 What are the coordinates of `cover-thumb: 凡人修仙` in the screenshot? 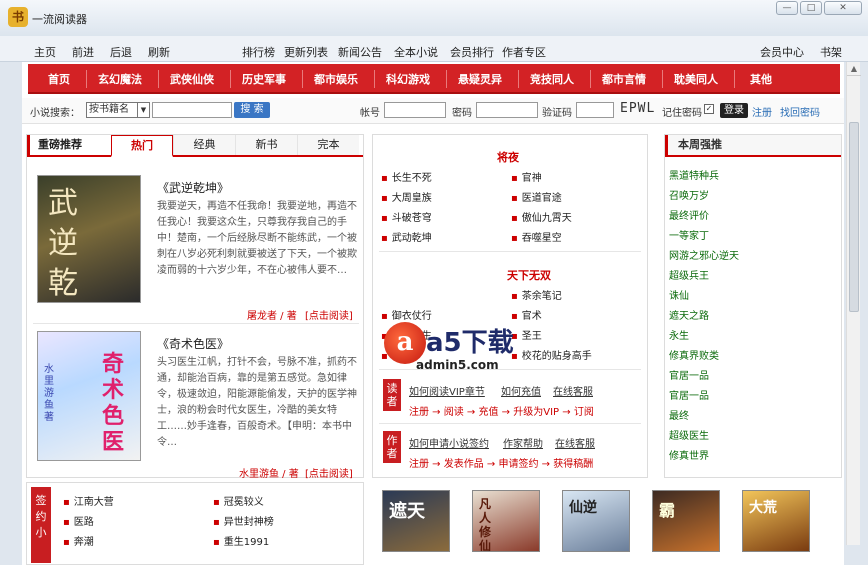 It's located at (506, 521).